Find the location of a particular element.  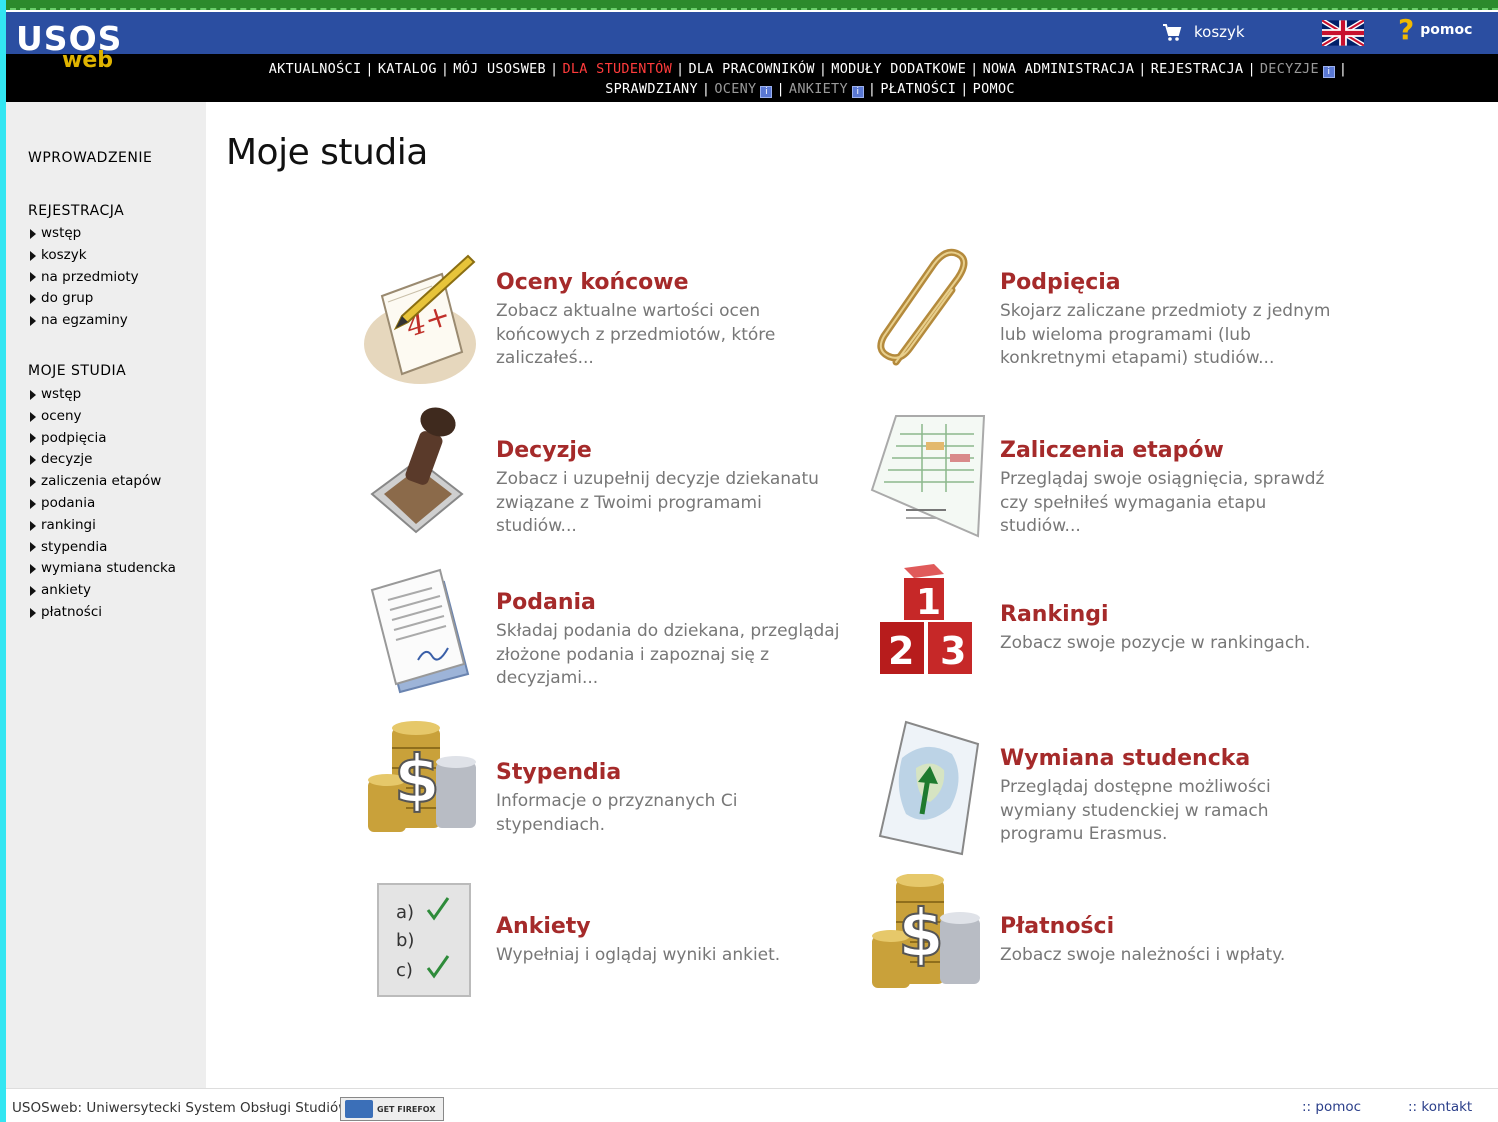

tile-title: Wymiana studencka is located at coordinates (1125, 758).